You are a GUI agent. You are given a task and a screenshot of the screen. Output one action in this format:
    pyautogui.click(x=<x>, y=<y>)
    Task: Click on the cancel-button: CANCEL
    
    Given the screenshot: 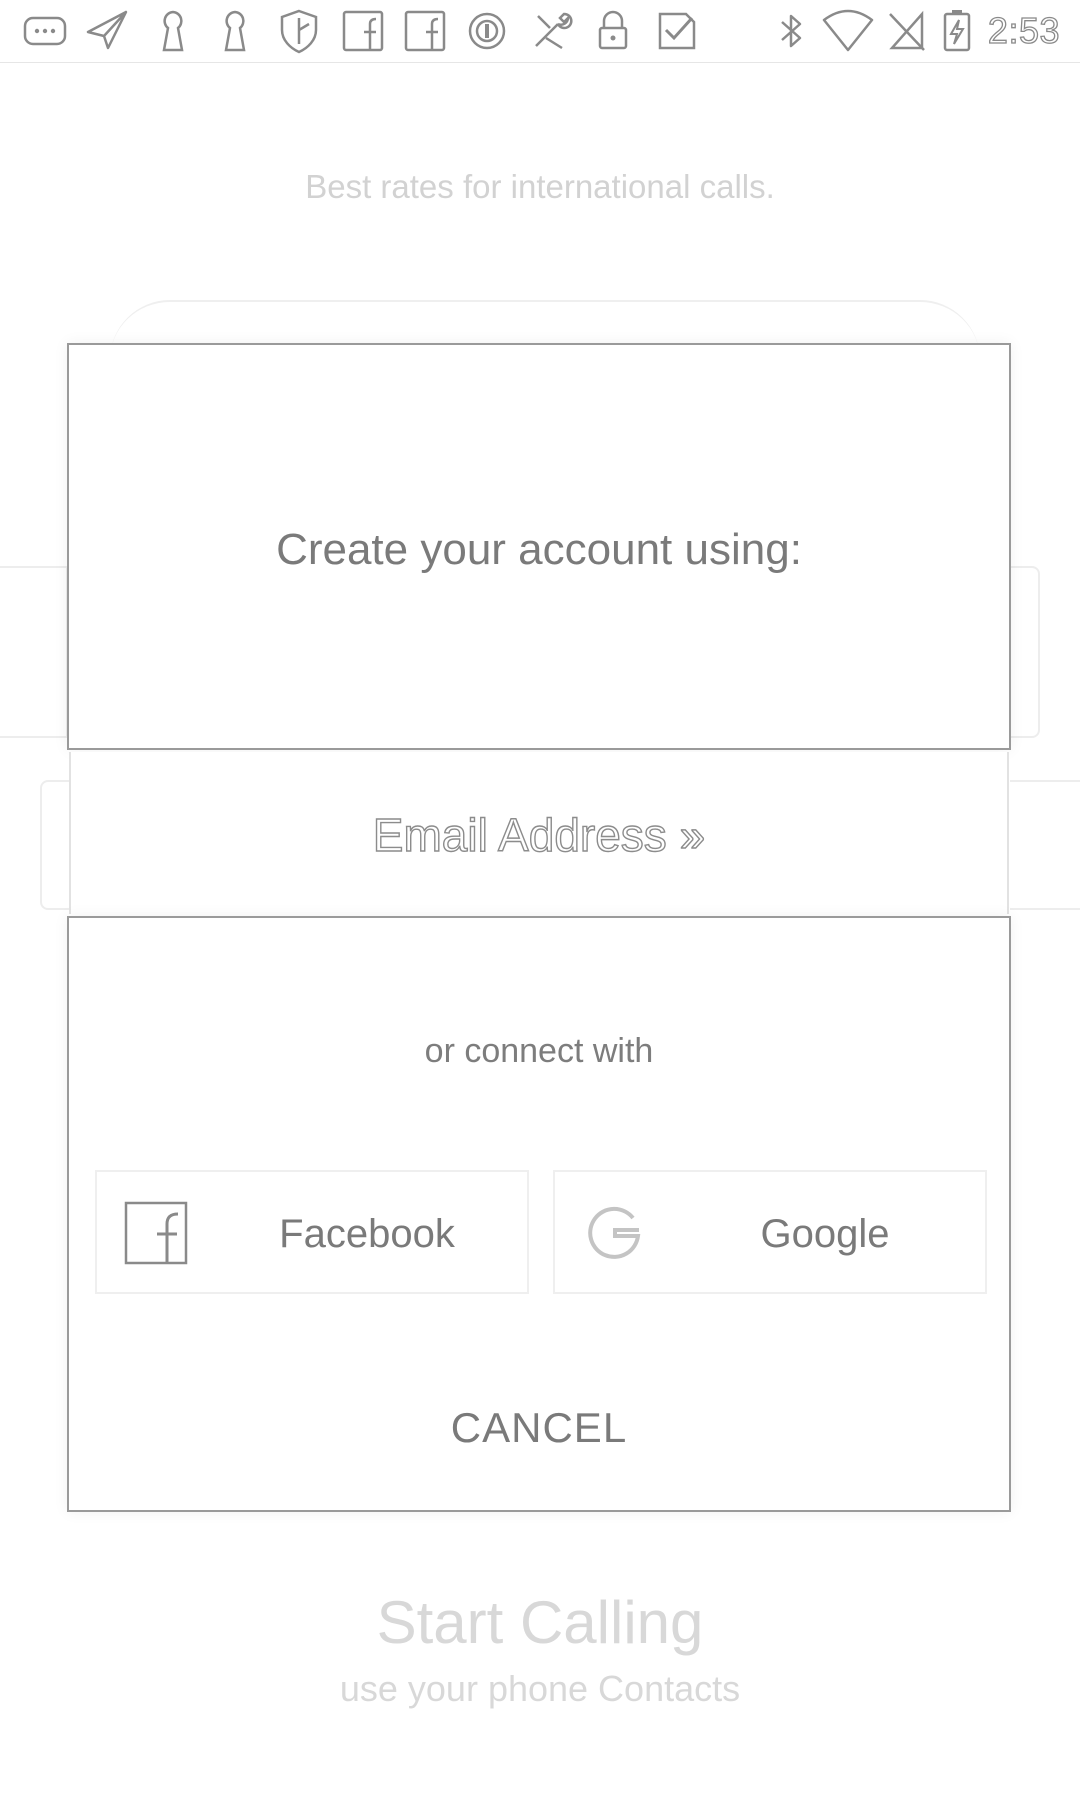 What is the action you would take?
    pyautogui.click(x=539, y=1428)
    